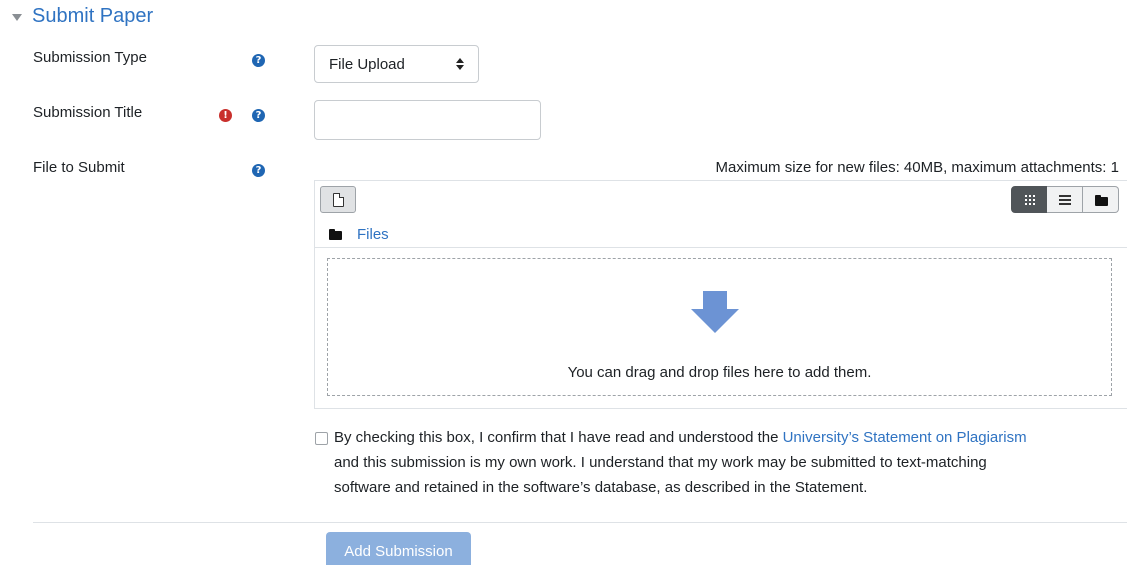 The width and height of the screenshot is (1127, 565). What do you see at coordinates (580, 522) in the screenshot?
I see `form-divider` at bounding box center [580, 522].